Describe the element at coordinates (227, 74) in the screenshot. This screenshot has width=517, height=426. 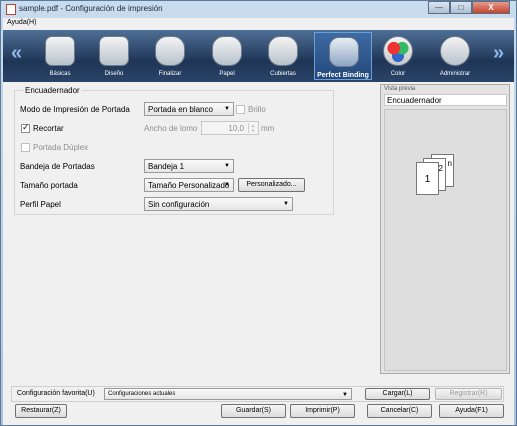
I see `tab-label: Papel` at that location.